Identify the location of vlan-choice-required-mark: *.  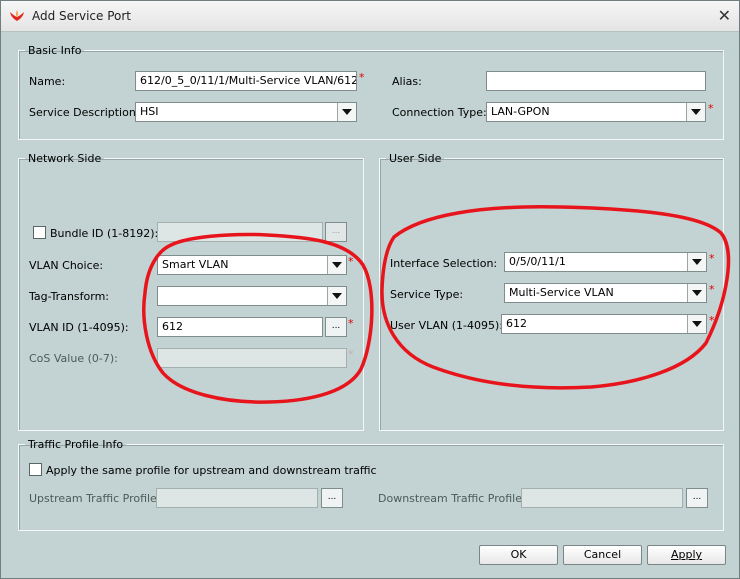
(351, 261).